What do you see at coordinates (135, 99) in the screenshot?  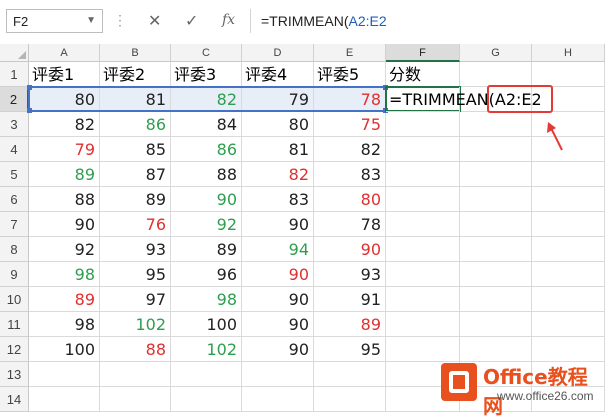 I see `cell-b2: 81` at bounding box center [135, 99].